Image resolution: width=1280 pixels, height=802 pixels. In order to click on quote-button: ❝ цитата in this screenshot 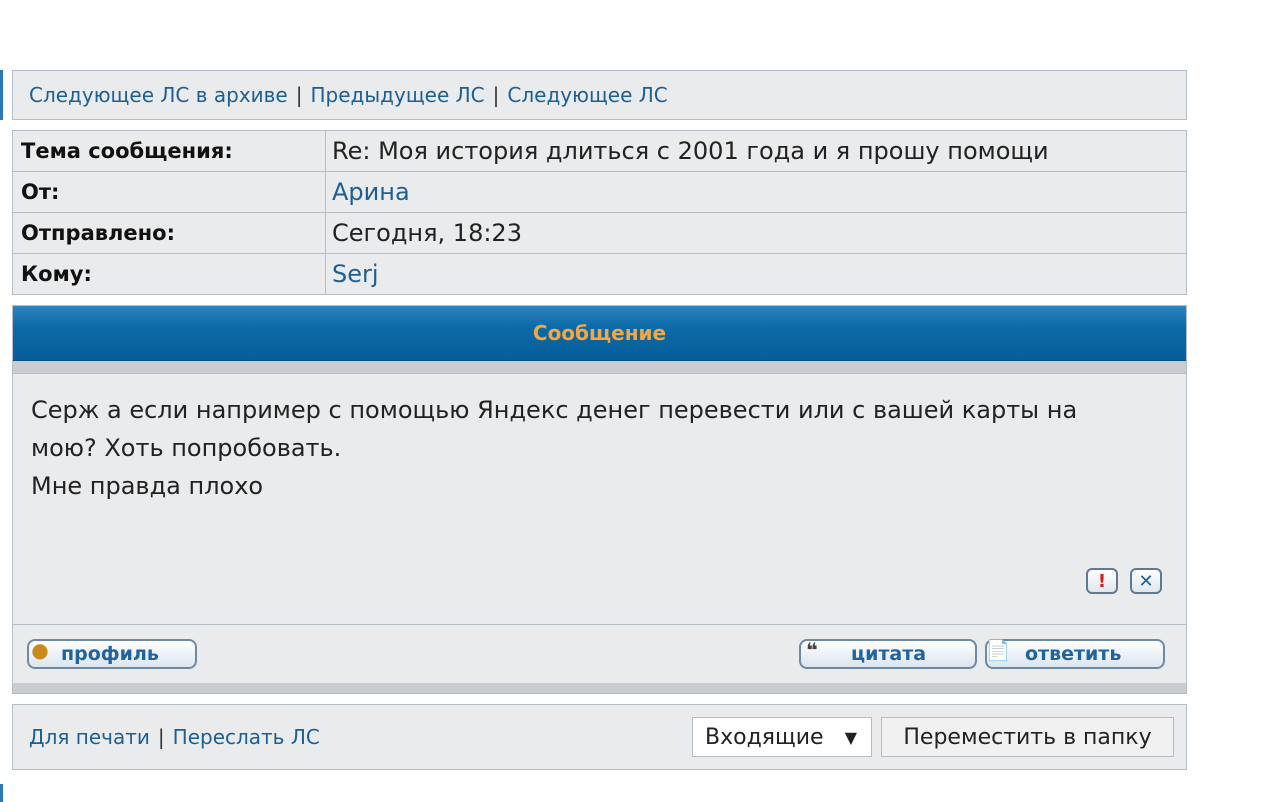, I will do `click(888, 653)`.